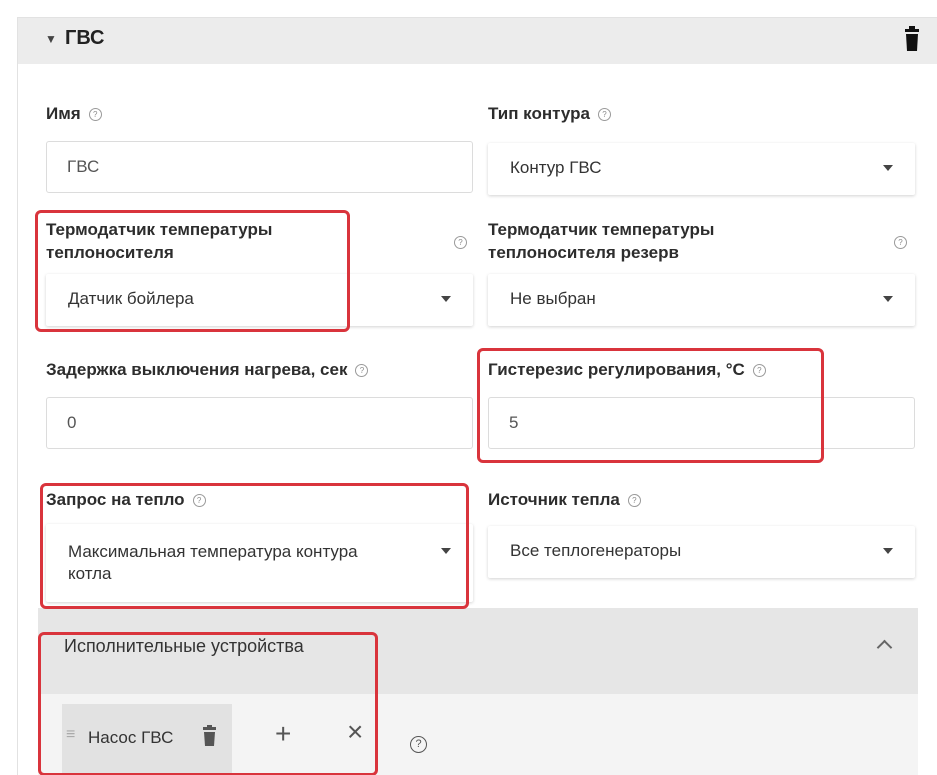 The width and height of the screenshot is (937, 775). I want to click on trash-icon, so click(912, 39).